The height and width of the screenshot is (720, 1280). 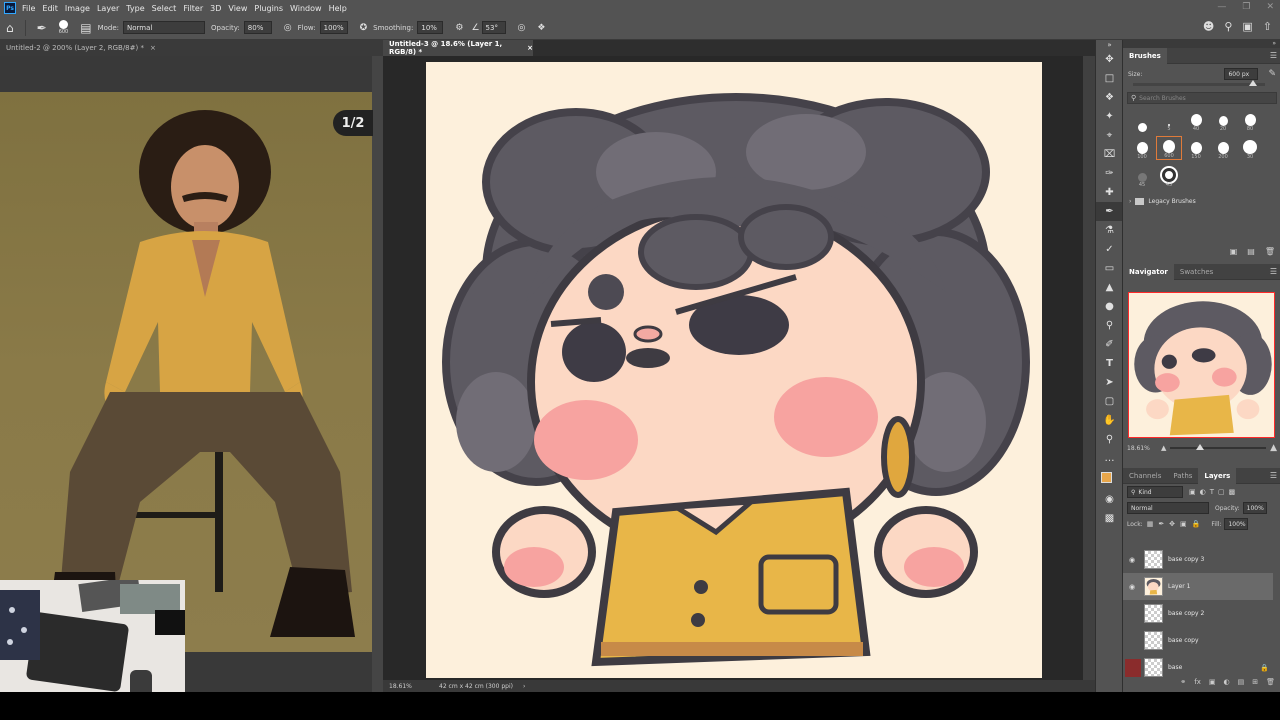 I want to click on brush-preset: 20, so click(x=1223, y=120).